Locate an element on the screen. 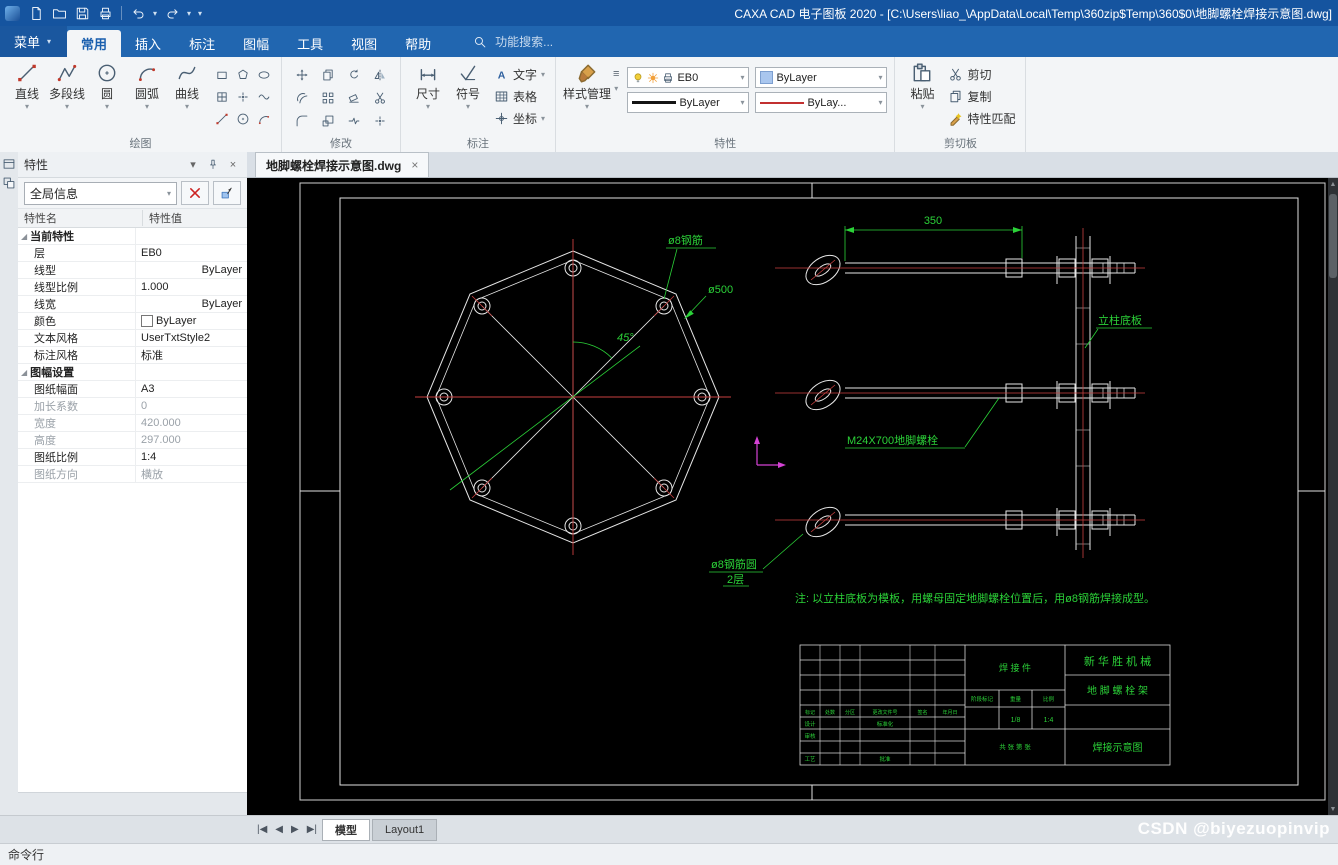  tab-annotate: 标注 is located at coordinates (202, 43).